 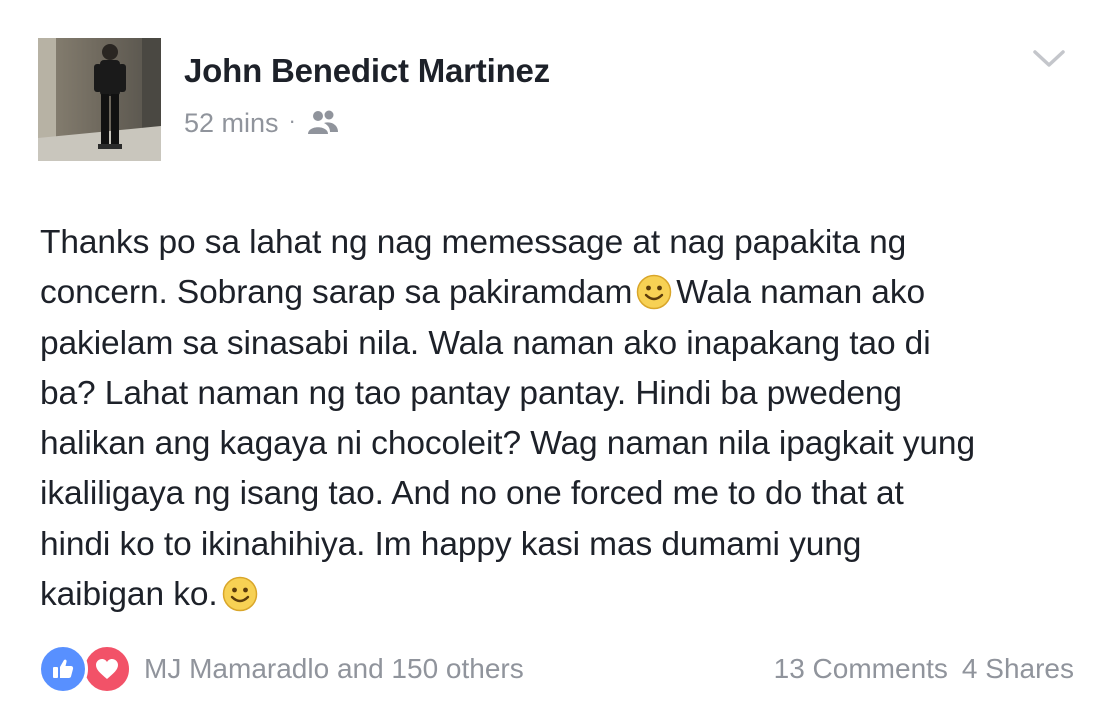 I want to click on author-name: John Benedict Martinez, so click(x=367, y=71).